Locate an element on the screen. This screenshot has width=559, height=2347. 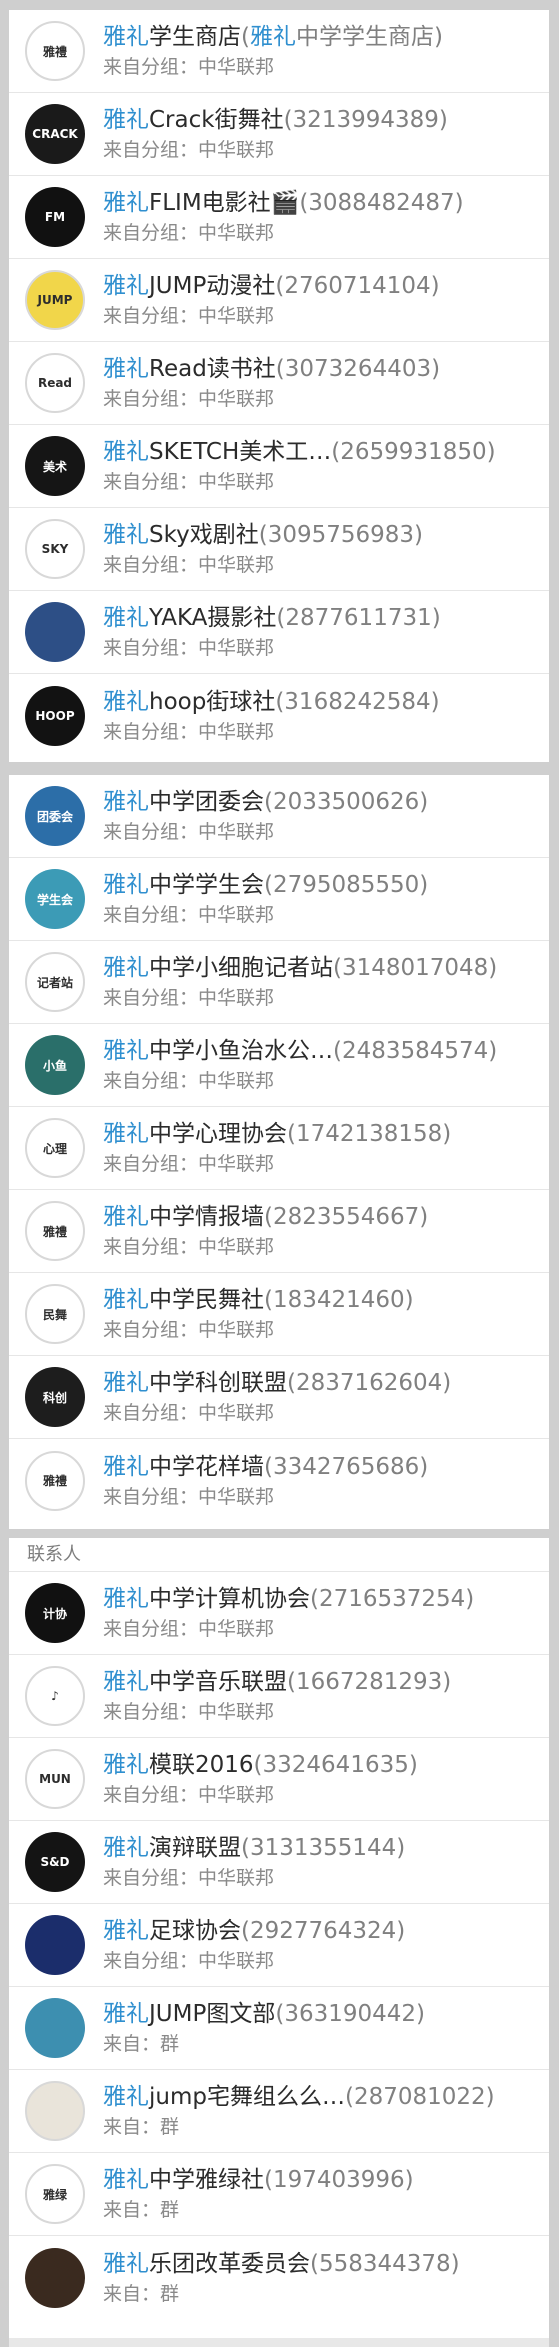
list-item: 心理 雅礼中学心理协会(1742138158) 来自分组：中华联邦 is located at coordinates (279, 1148).